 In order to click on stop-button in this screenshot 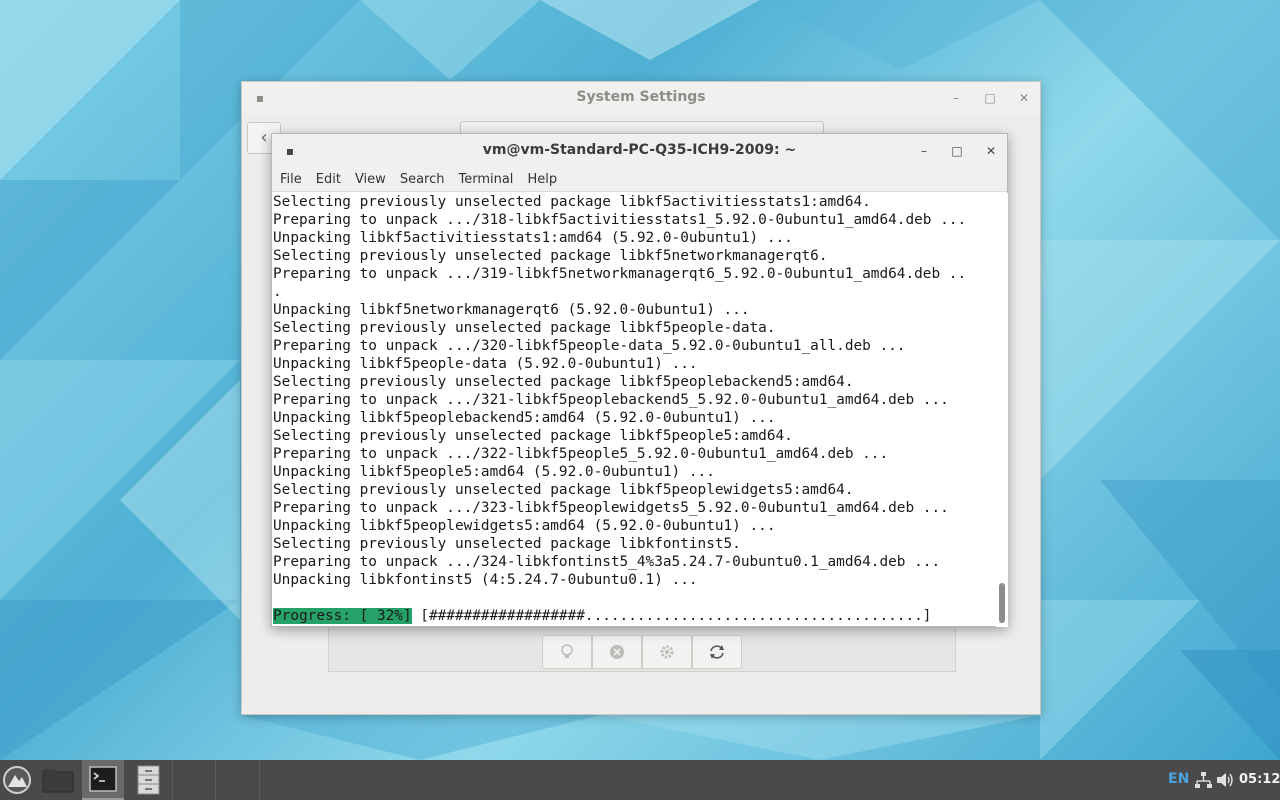, I will do `click(617, 652)`.